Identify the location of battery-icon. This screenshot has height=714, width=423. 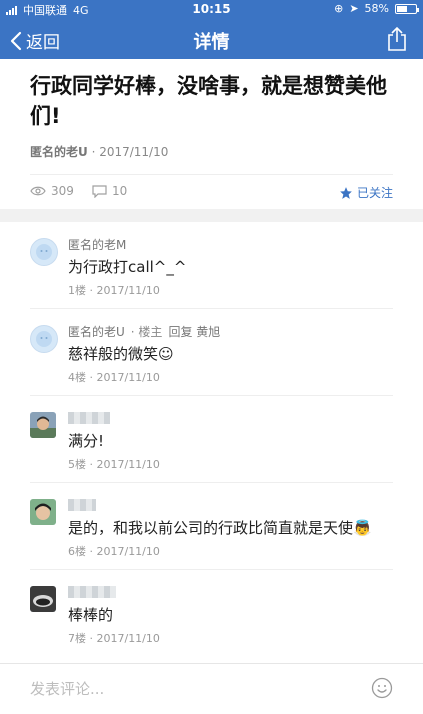
(407, 8).